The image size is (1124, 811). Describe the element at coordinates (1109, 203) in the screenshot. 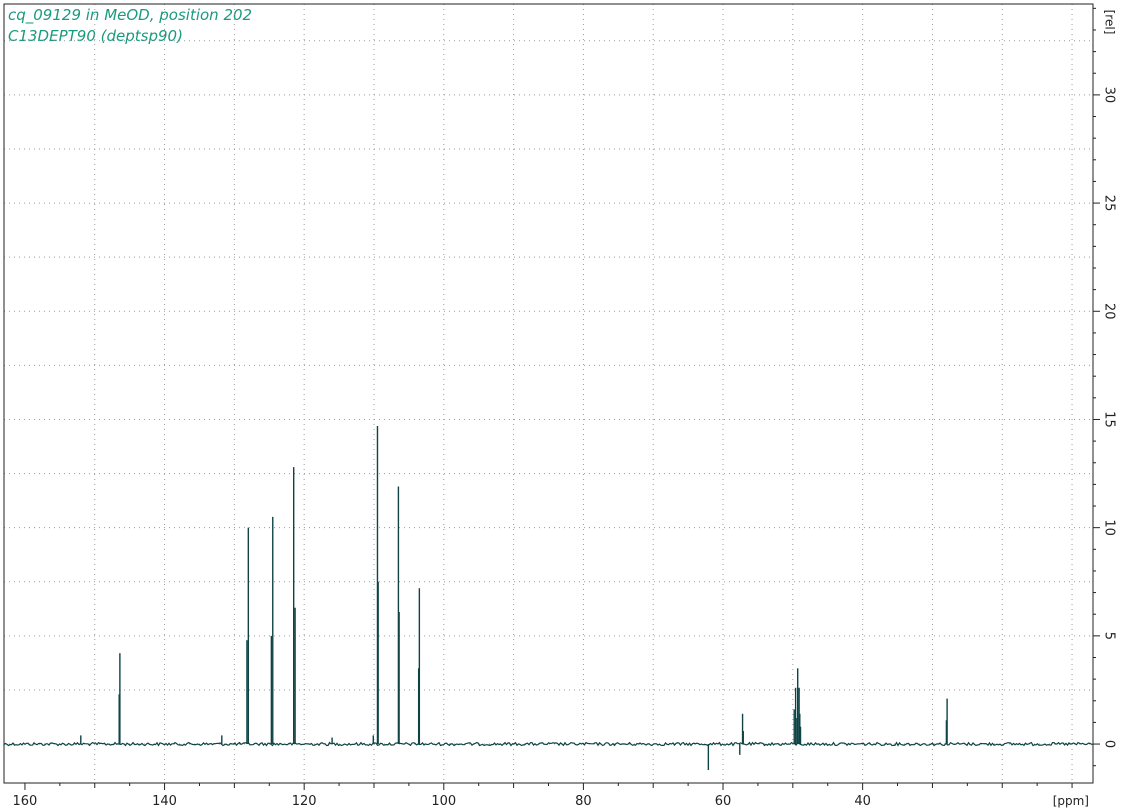

I see `y-tick-label: 25` at that location.